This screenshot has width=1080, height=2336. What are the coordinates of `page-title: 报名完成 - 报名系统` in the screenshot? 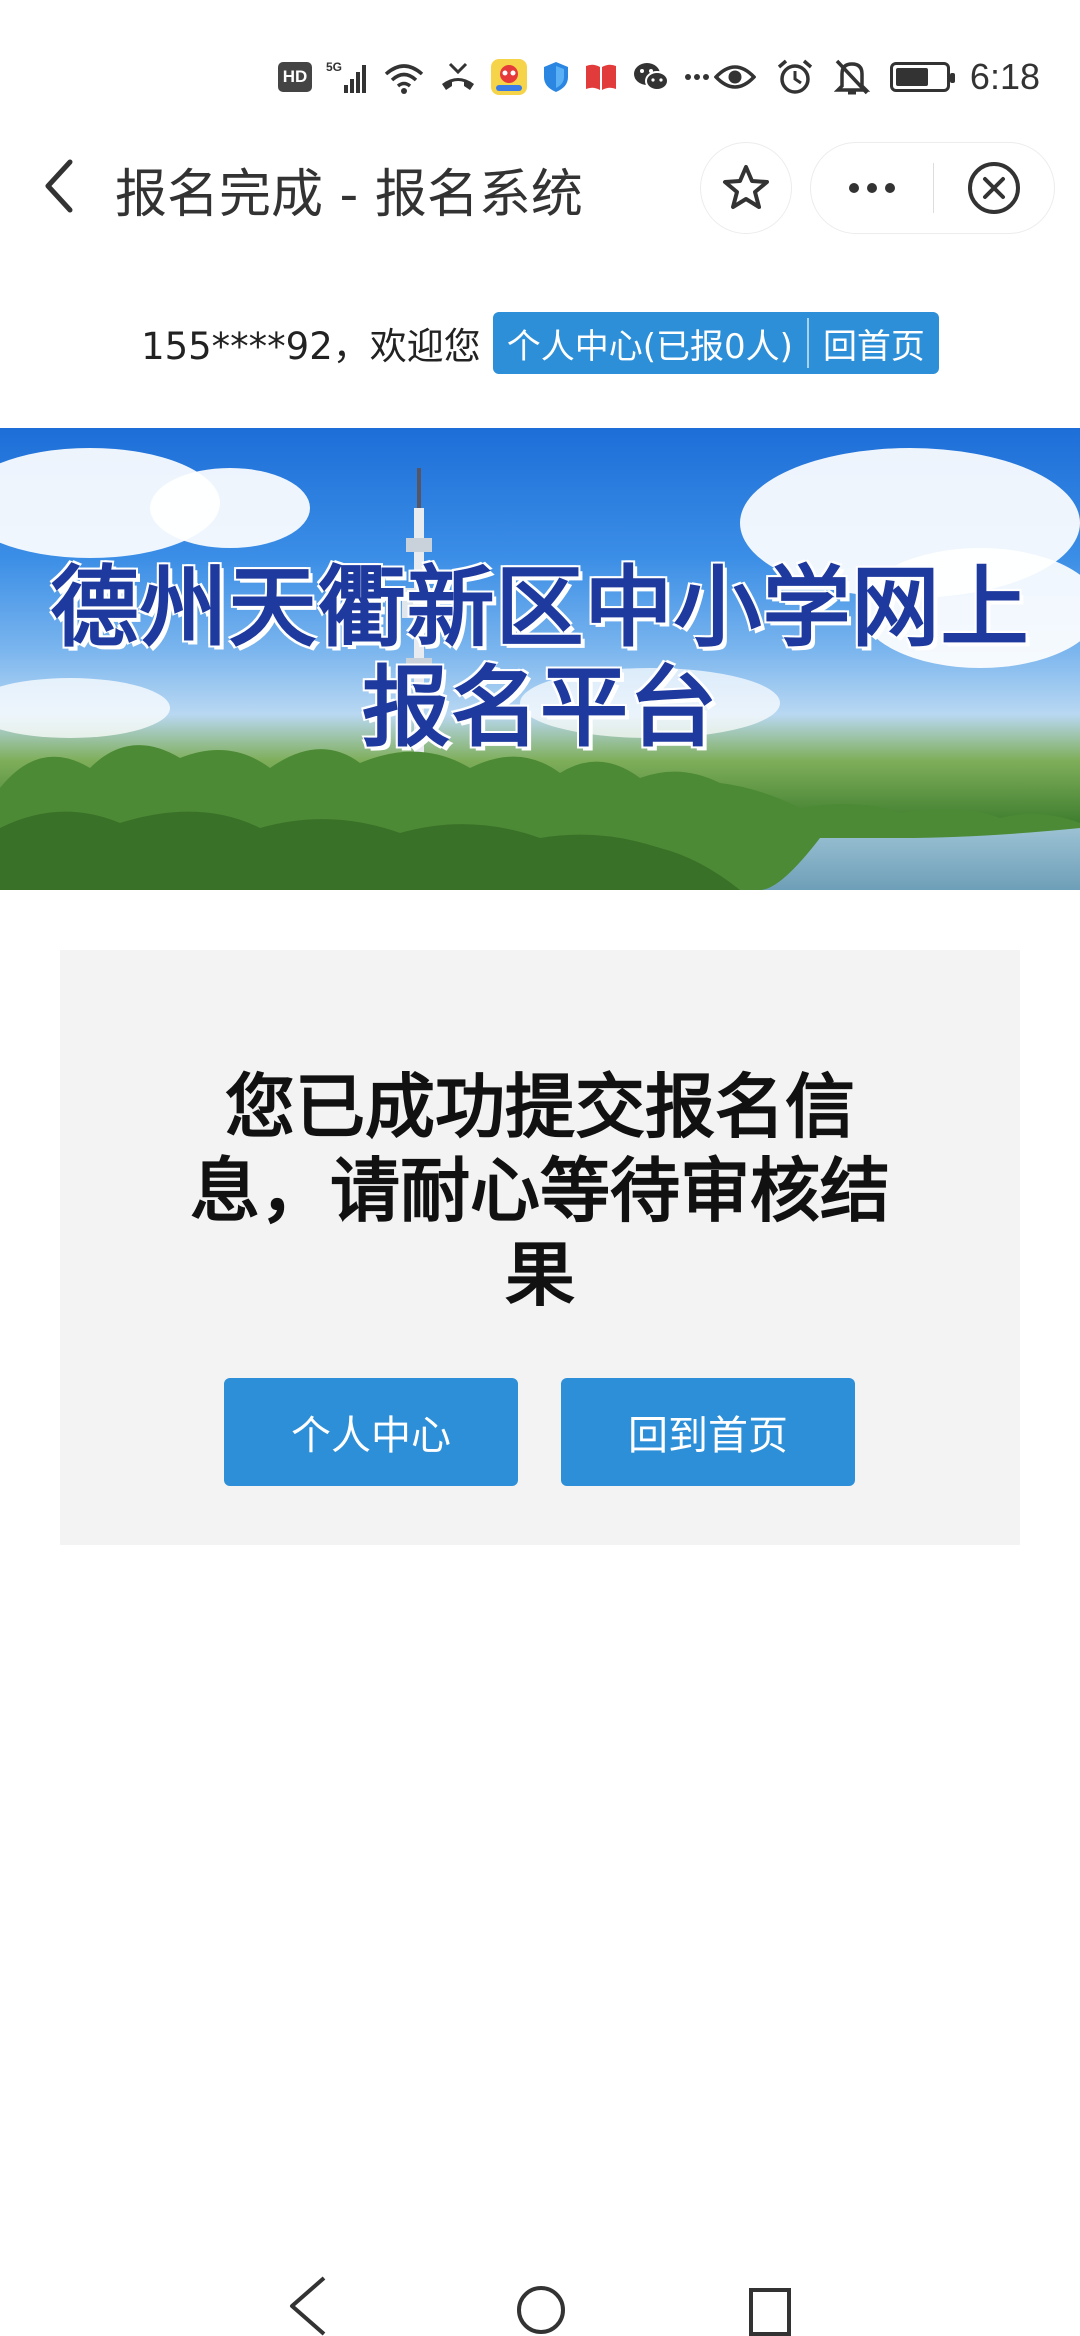 It's located at (349, 195).